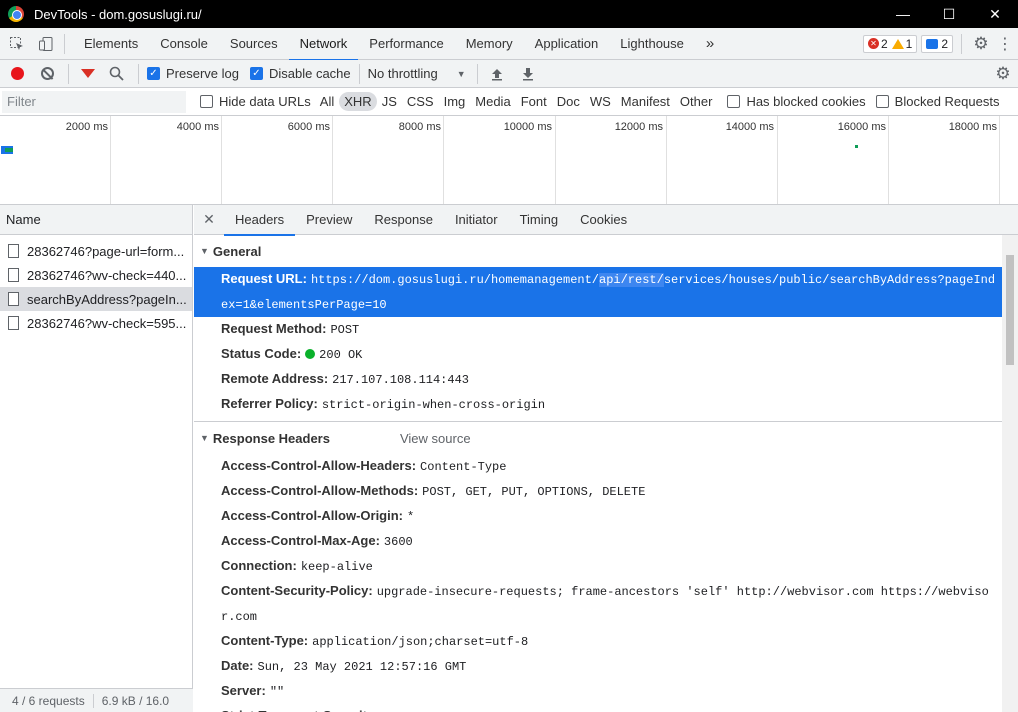  What do you see at coordinates (884, 43) in the screenshot?
I see `error-count: 2` at bounding box center [884, 43].